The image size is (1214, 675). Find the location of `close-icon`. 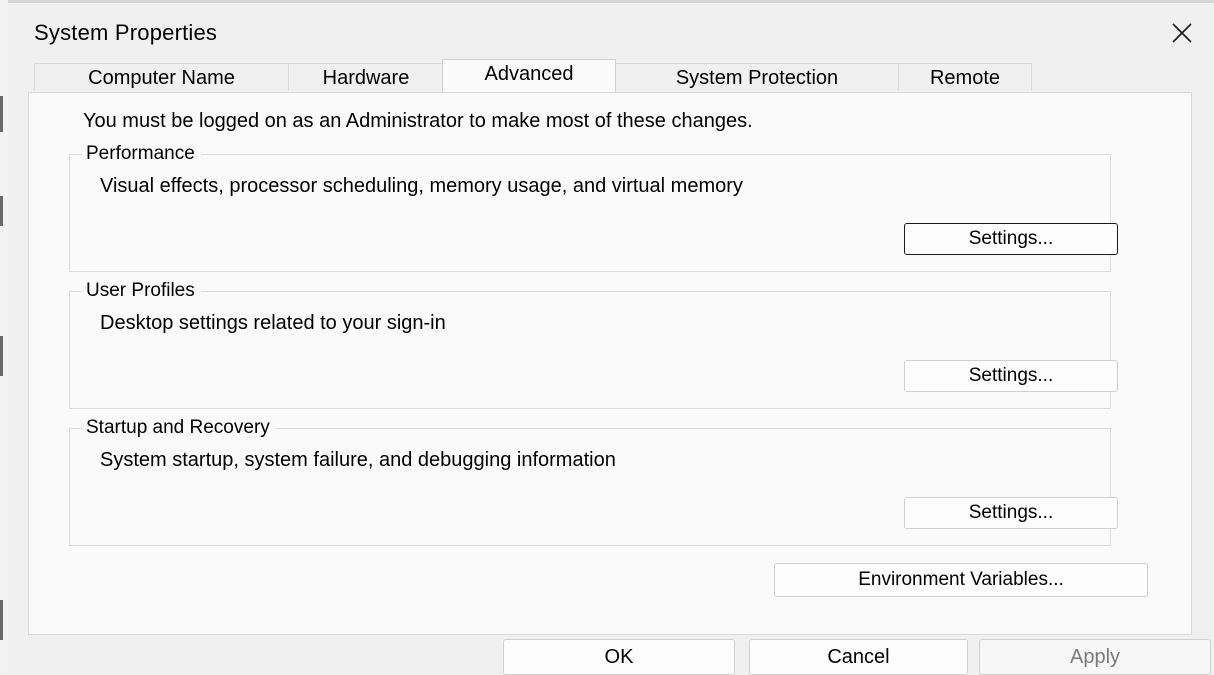

close-icon is located at coordinates (1182, 33).